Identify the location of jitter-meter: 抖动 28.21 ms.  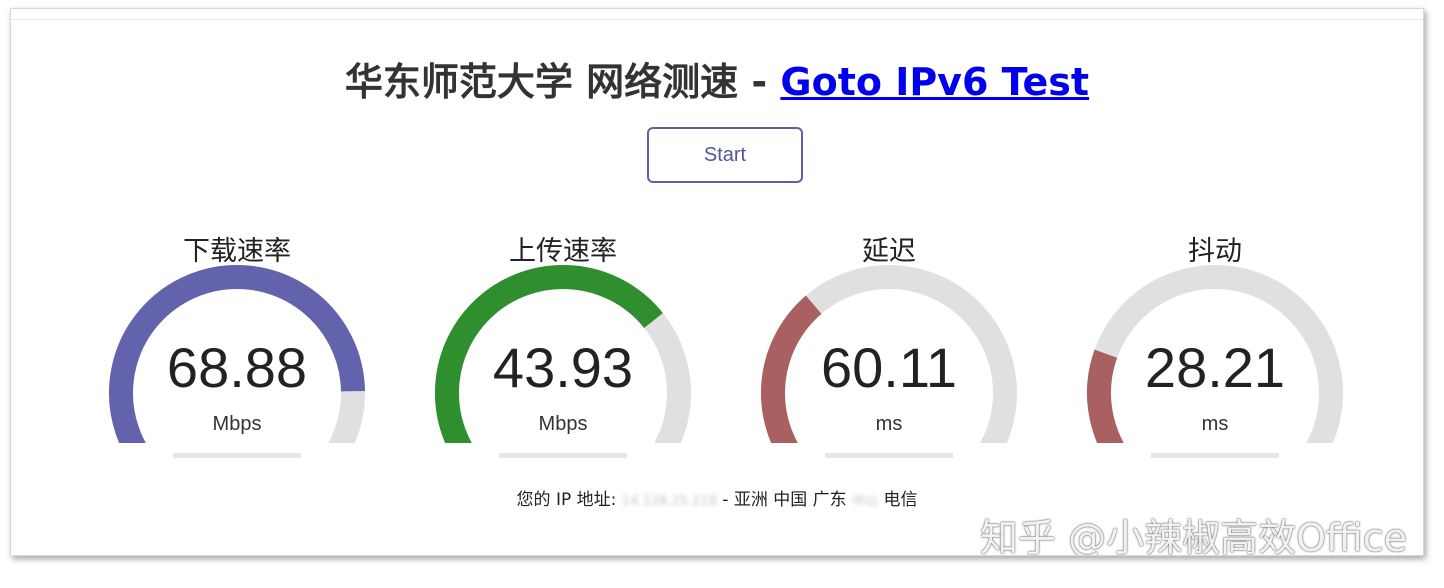
(1215, 349).